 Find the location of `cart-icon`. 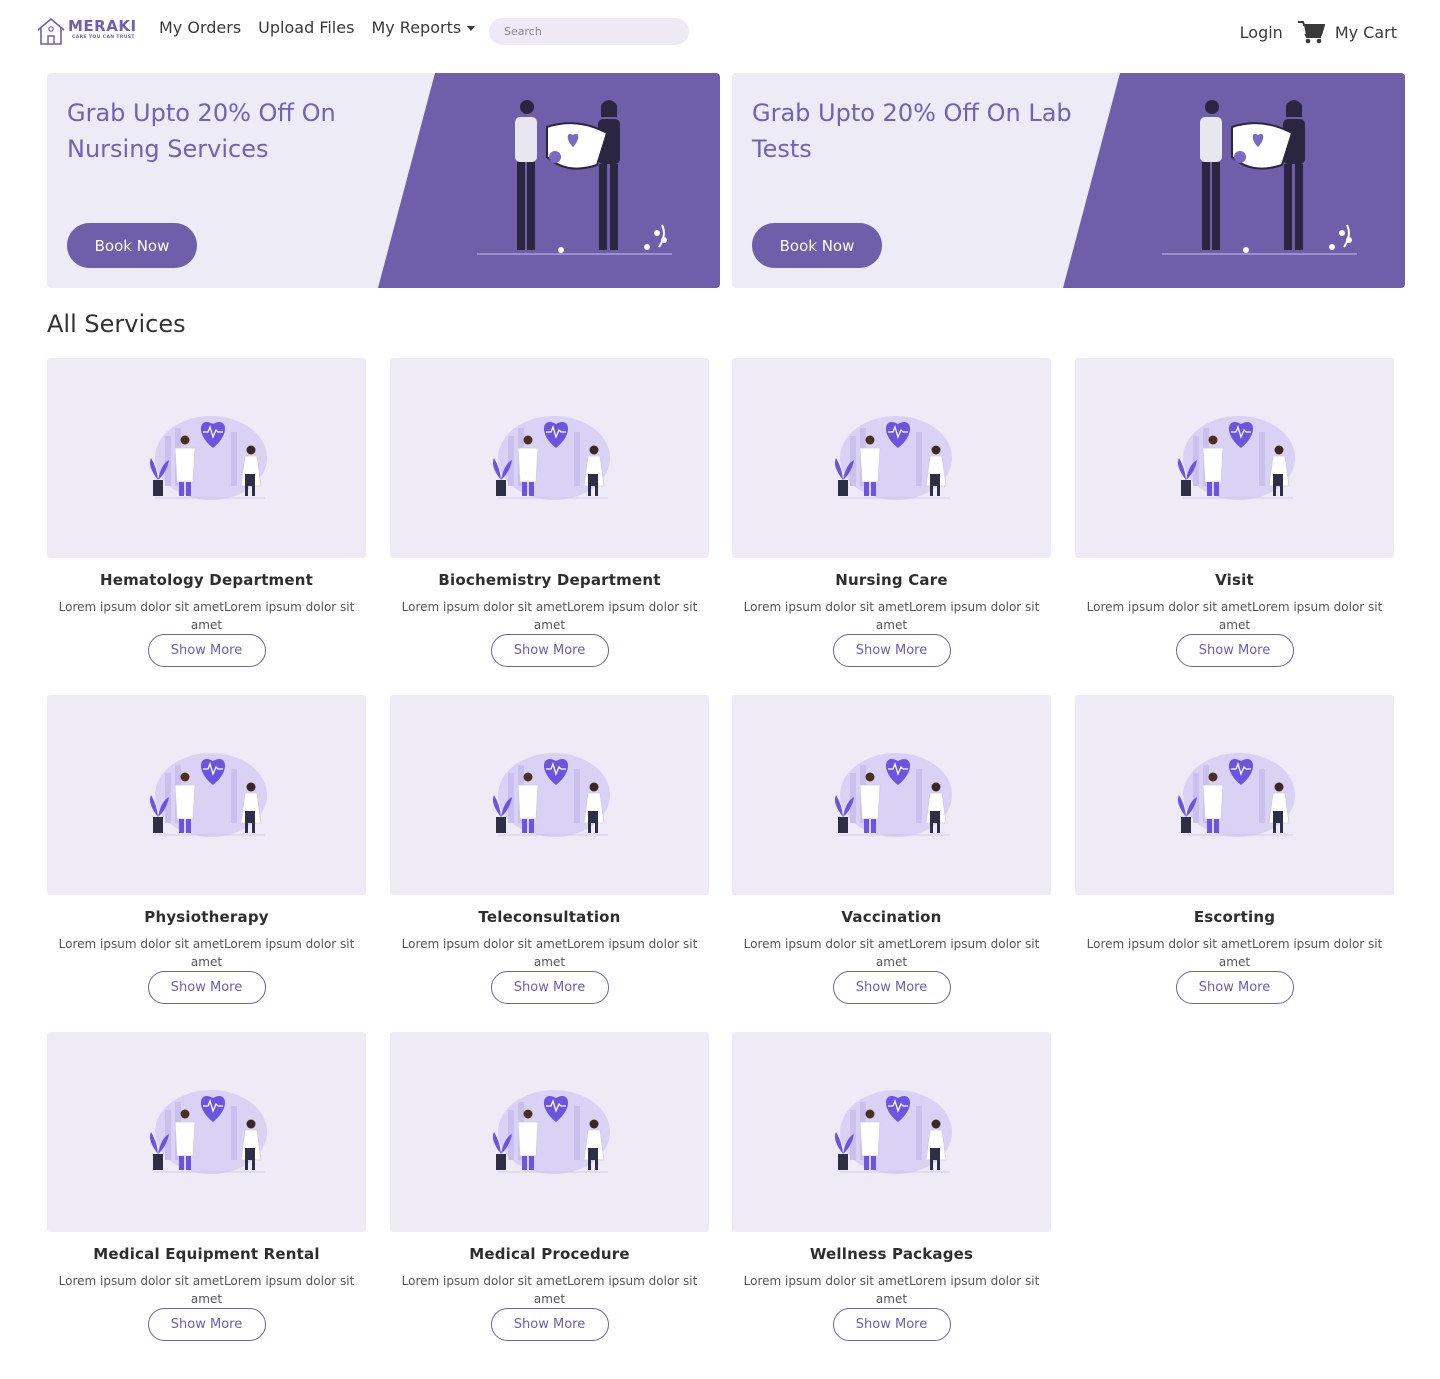

cart-icon is located at coordinates (1311, 32).